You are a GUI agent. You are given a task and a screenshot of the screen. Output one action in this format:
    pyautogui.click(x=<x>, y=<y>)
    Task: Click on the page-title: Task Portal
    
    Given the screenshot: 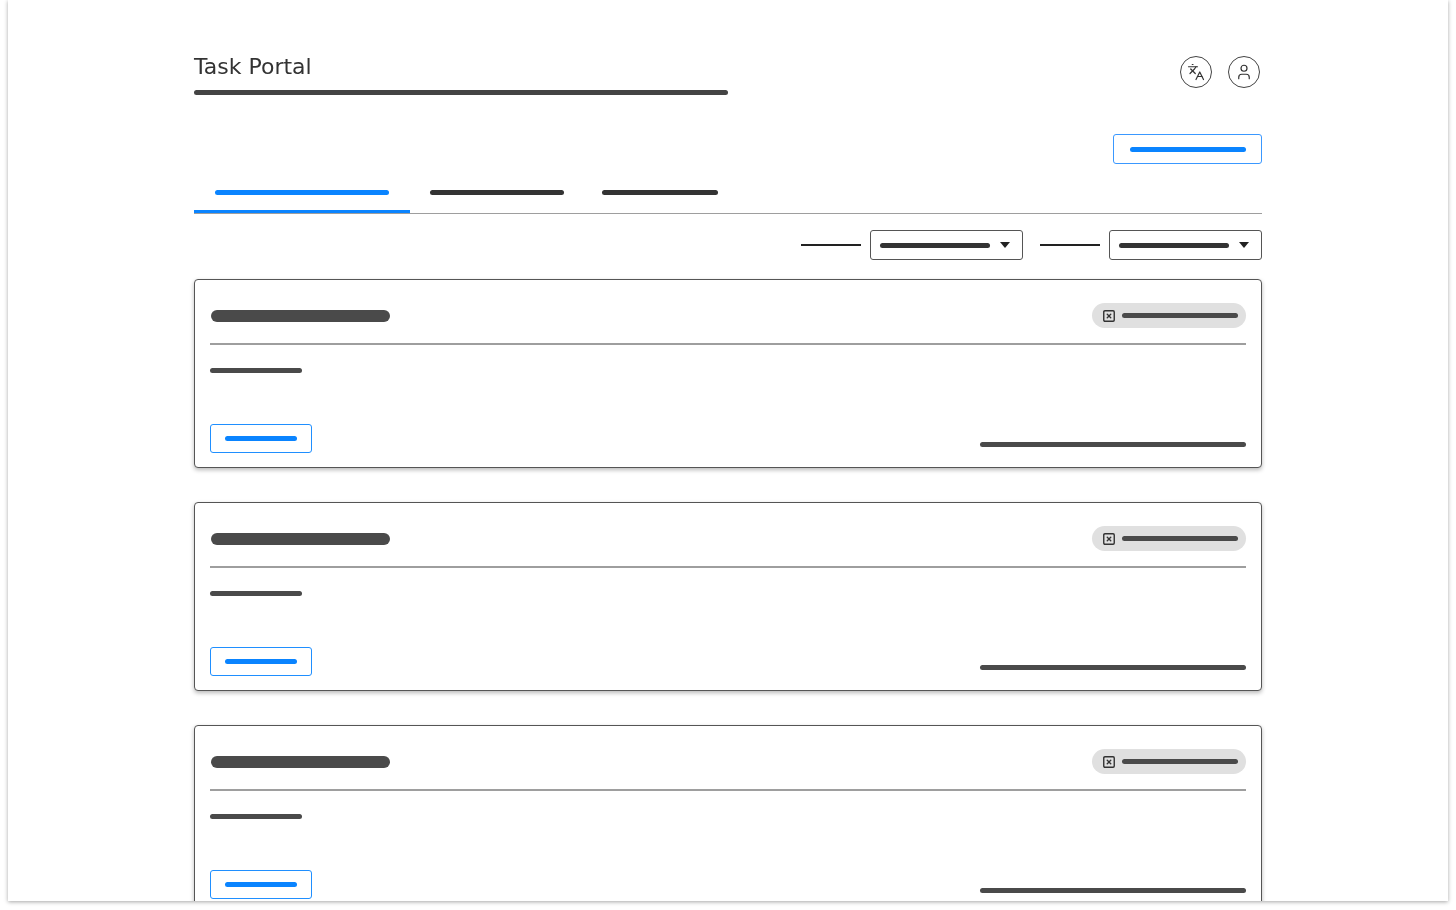 What is the action you would take?
    pyautogui.click(x=253, y=67)
    